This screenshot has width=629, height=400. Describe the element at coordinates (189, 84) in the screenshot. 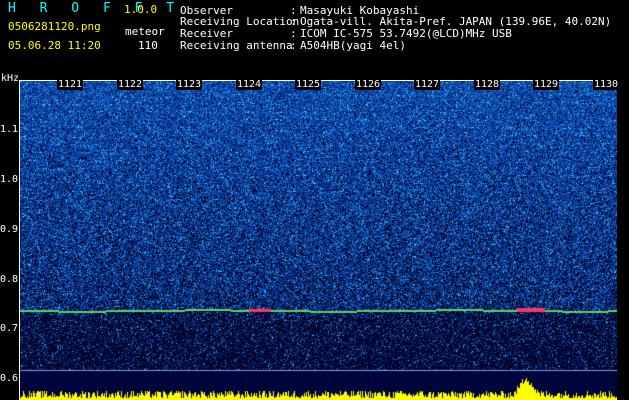

I see `x-tick: 1123` at that location.